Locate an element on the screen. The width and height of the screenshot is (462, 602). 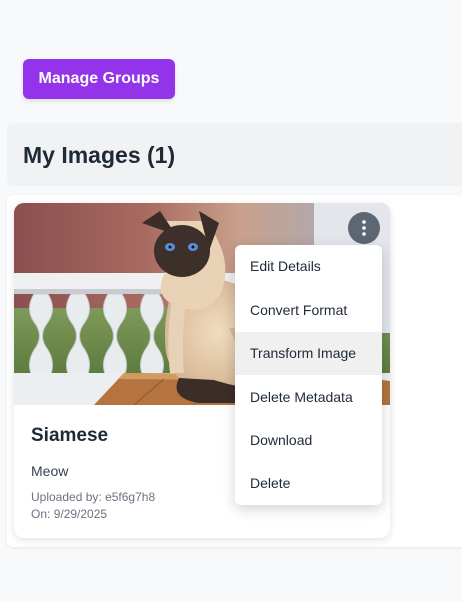
menu-item-convert-format: Convert Format is located at coordinates (308, 310).